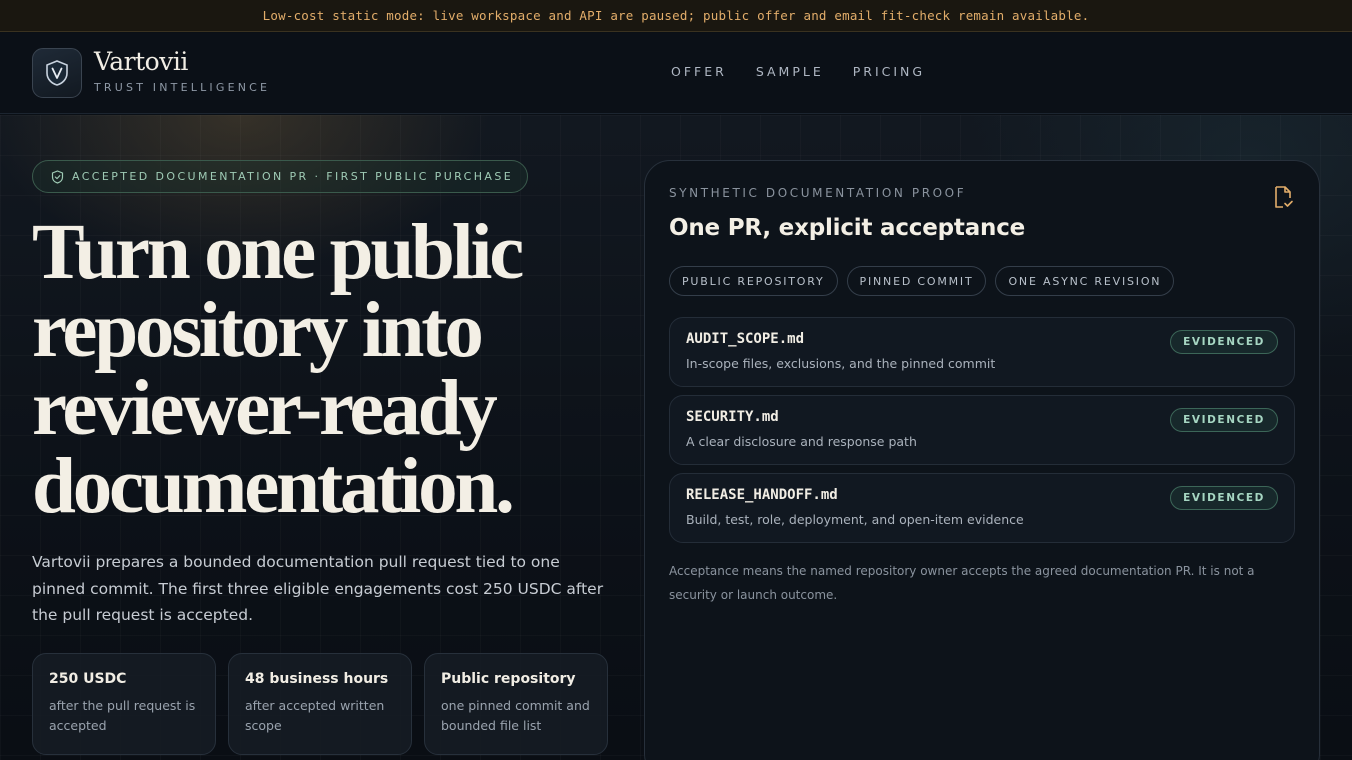 The image size is (1352, 760). Describe the element at coordinates (515, 715) in the screenshot. I see `stat-desc: one pinned commit and bounded file list` at that location.